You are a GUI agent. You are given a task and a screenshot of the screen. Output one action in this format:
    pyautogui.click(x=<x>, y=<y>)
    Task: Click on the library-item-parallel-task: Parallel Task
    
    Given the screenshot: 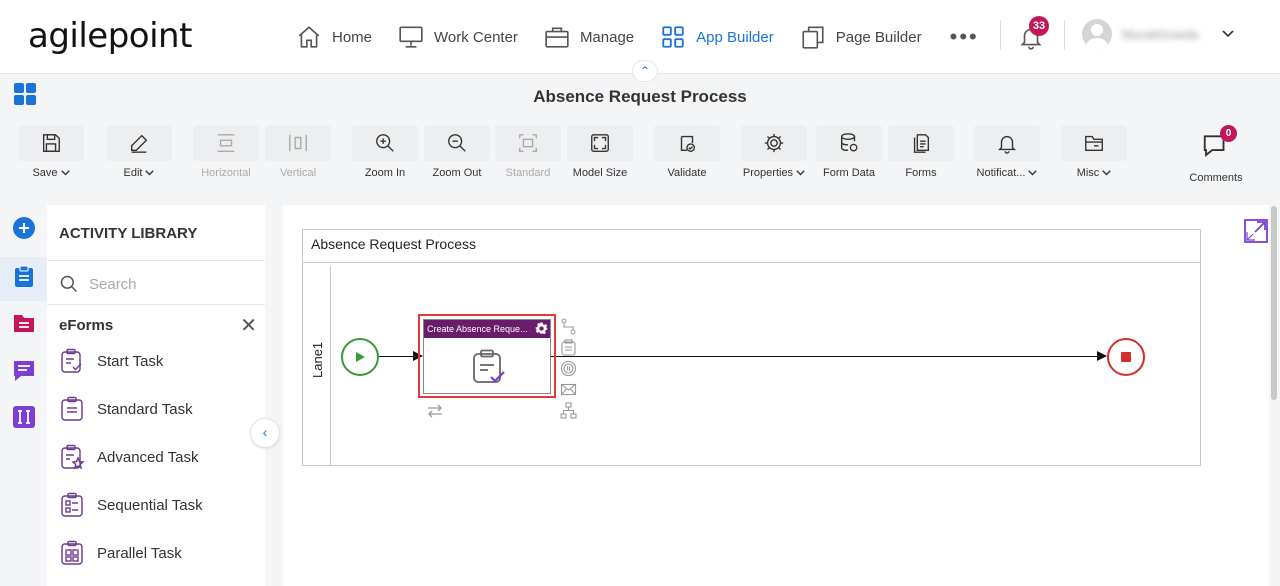 What is the action you would take?
    pyautogui.click(x=120, y=553)
    